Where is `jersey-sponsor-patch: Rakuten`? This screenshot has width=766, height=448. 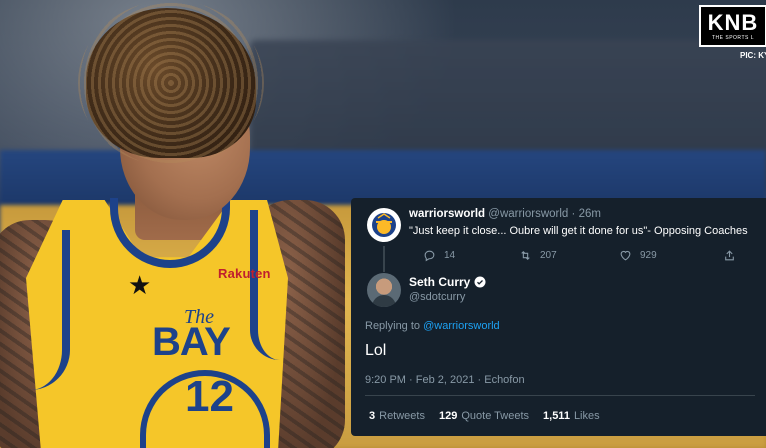
jersey-sponsor-patch: Rakuten is located at coordinates (244, 273).